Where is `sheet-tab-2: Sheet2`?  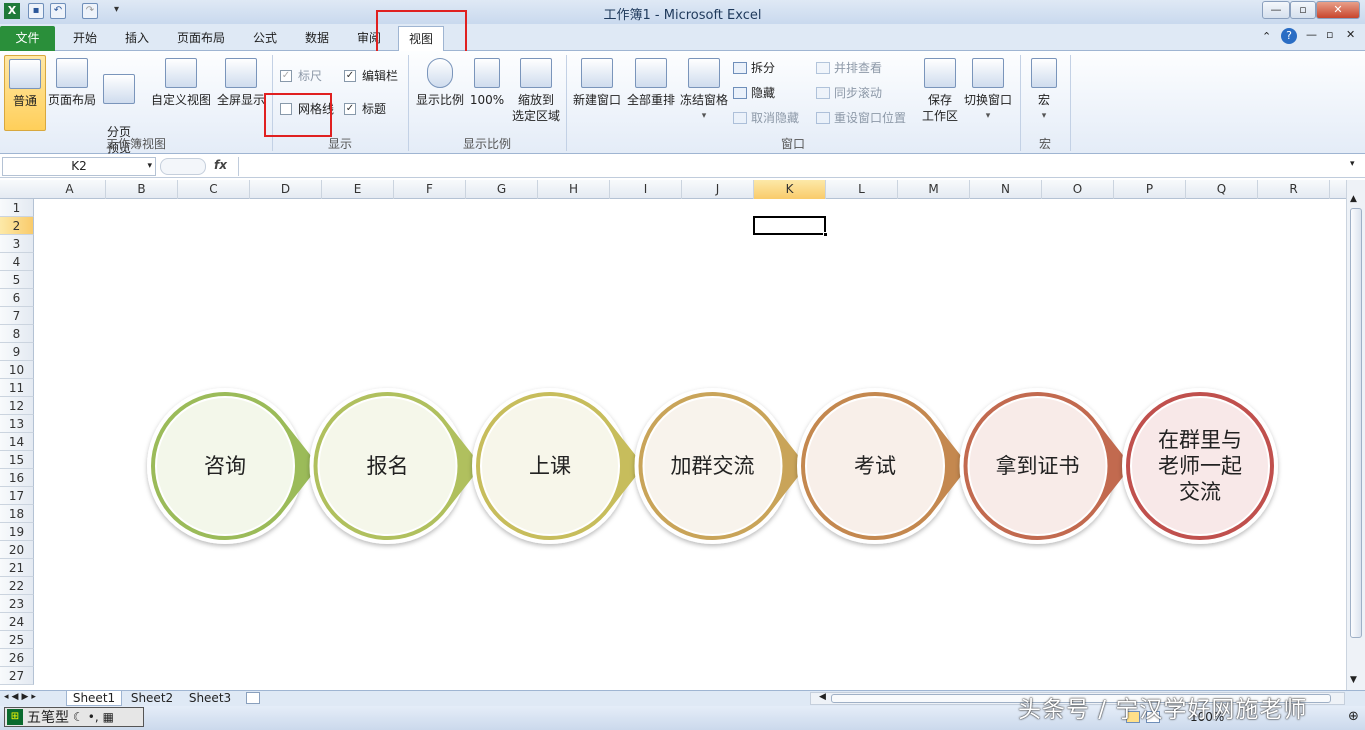
sheet-tab-2: Sheet2 is located at coordinates (152, 698).